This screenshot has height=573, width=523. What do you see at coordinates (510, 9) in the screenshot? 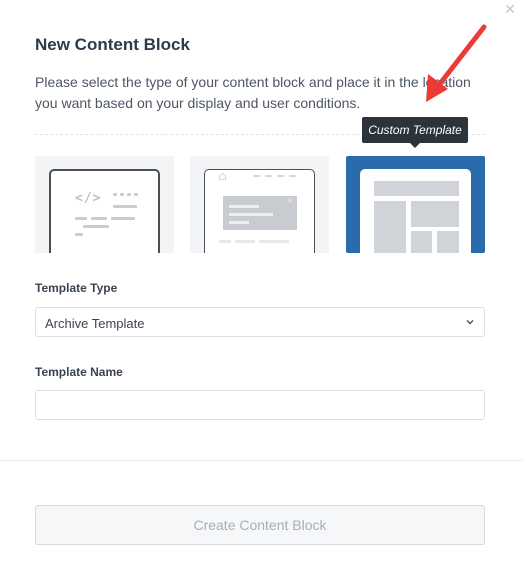
I see `close-icon: ✕` at bounding box center [510, 9].